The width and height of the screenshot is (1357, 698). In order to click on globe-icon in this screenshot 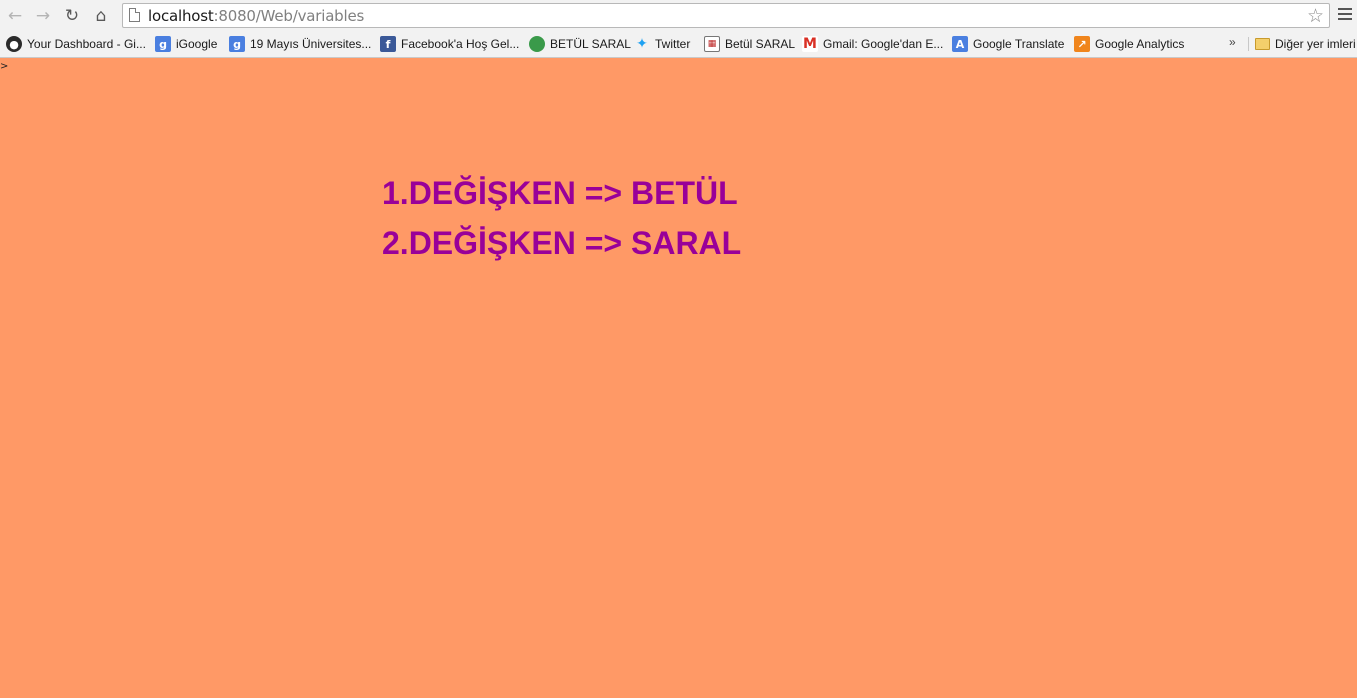, I will do `click(537, 44)`.